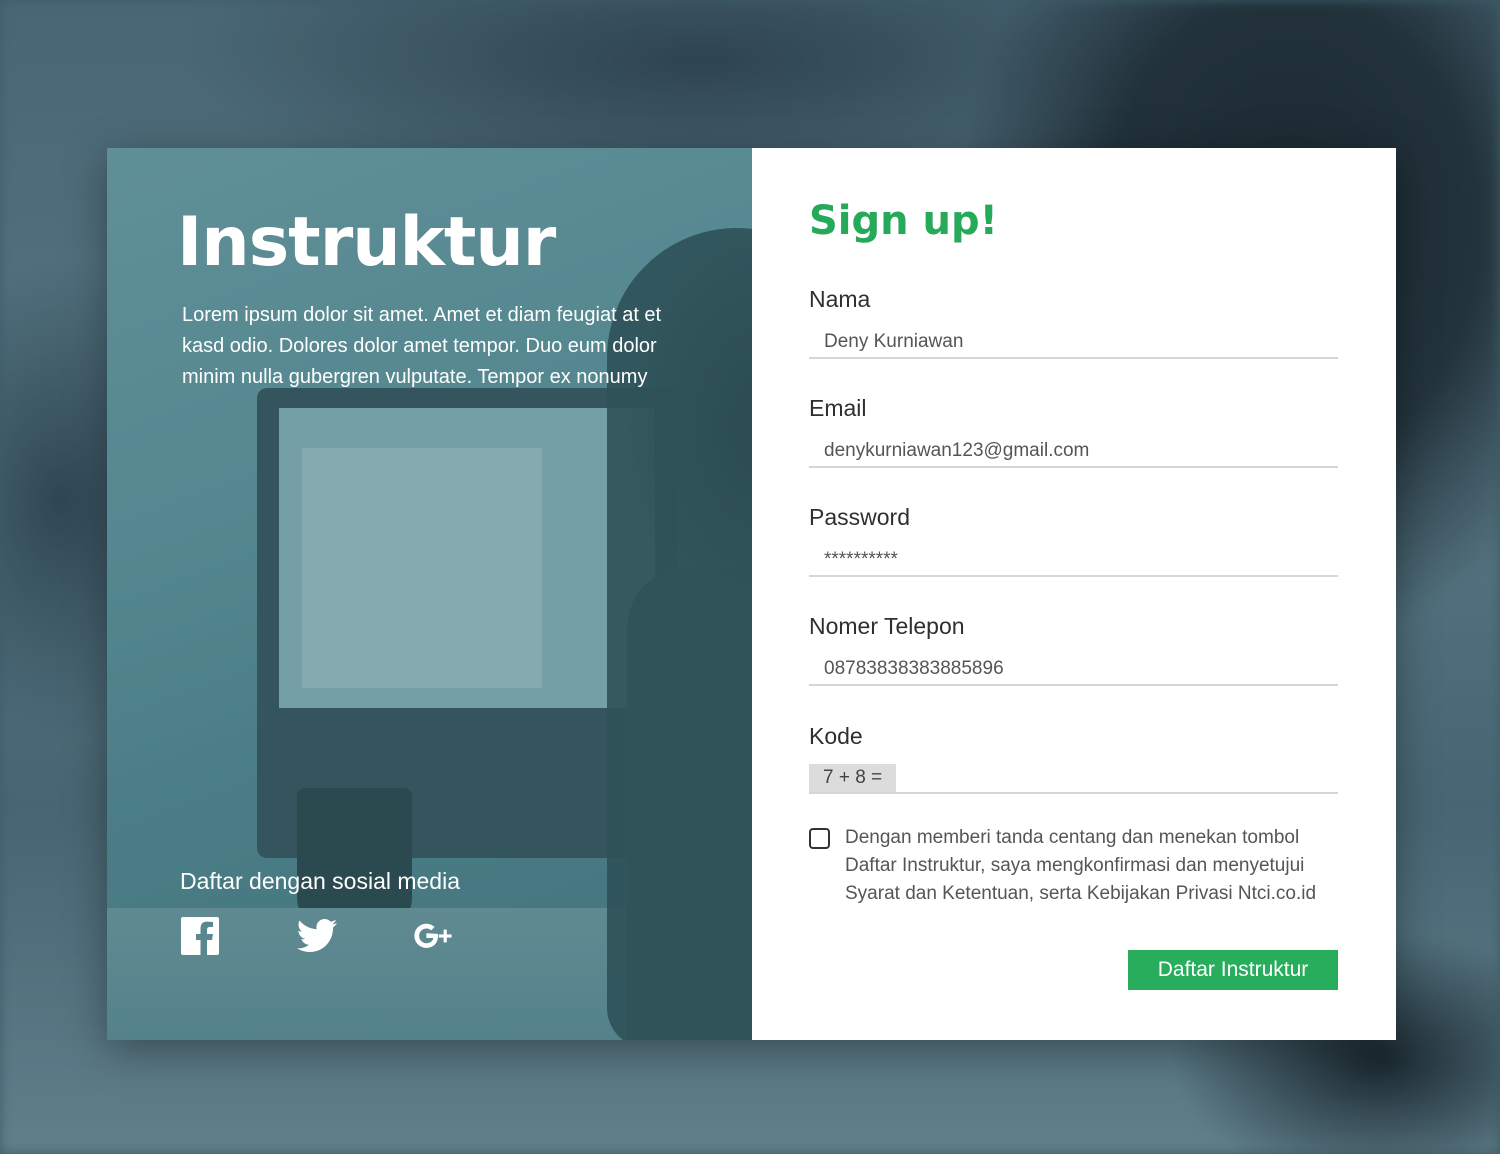  What do you see at coordinates (853, 778) in the screenshot?
I see `kode-question: 7 + 8 =` at bounding box center [853, 778].